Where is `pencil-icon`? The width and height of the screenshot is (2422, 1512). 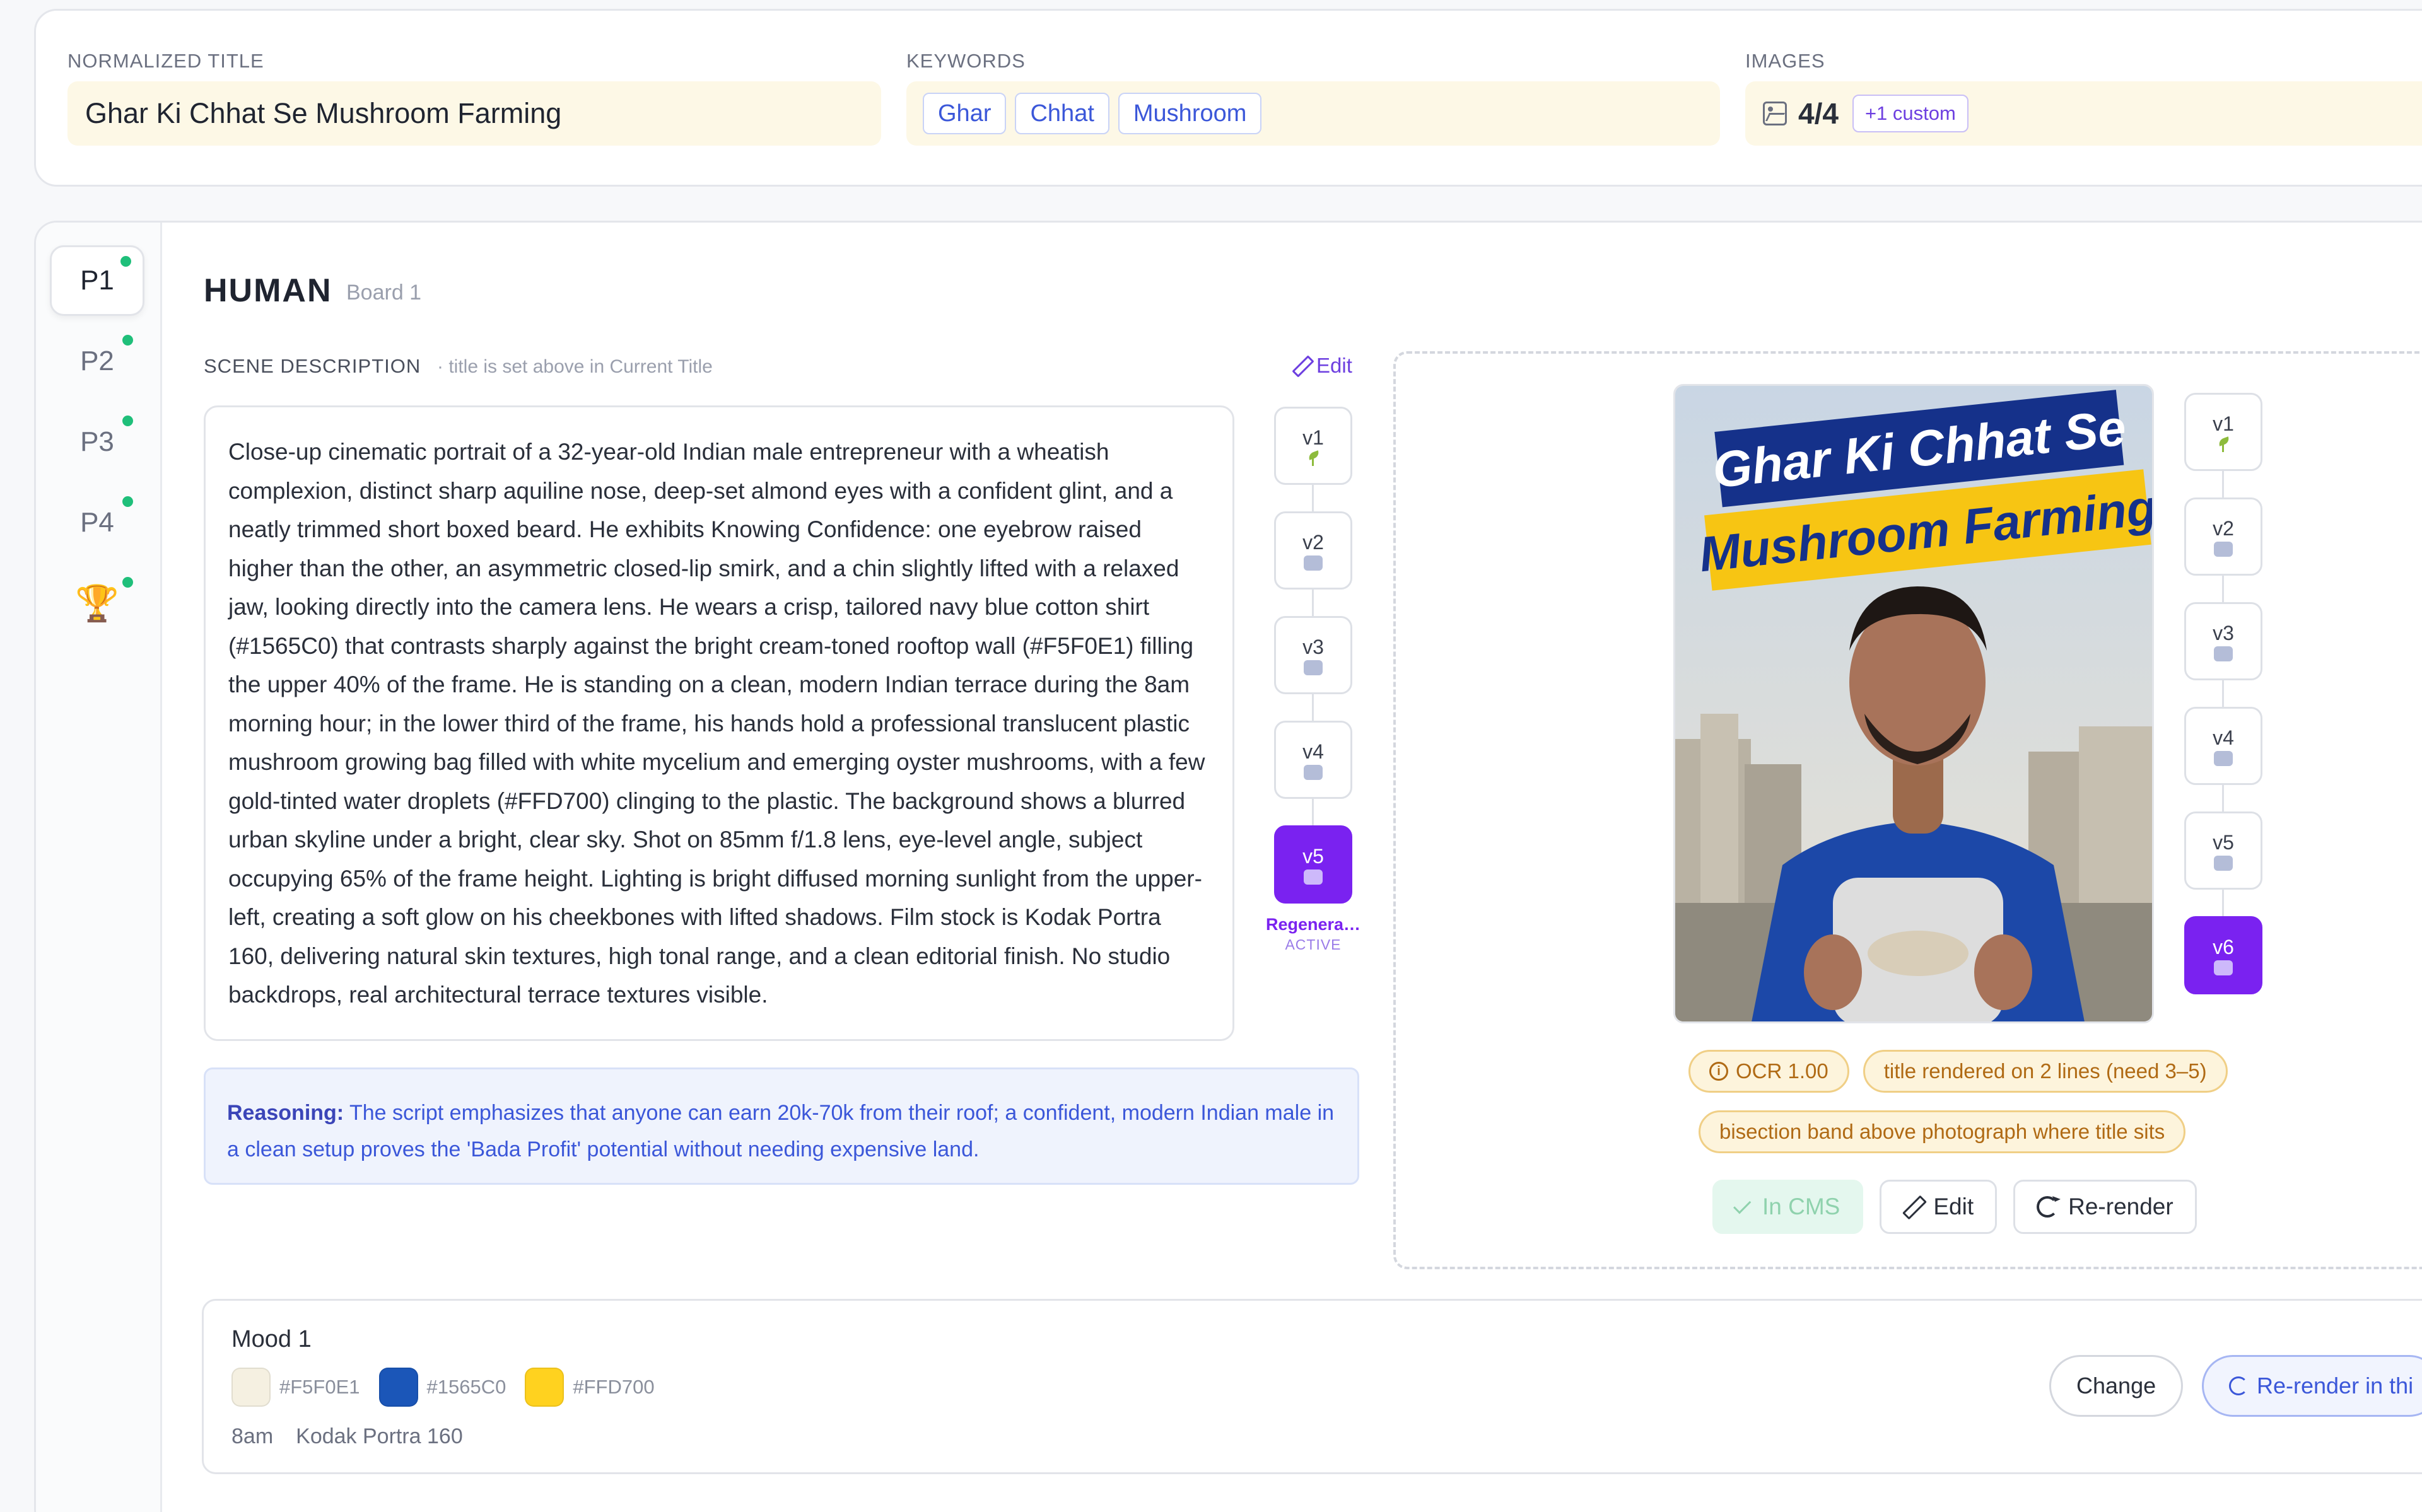
pencil-icon is located at coordinates (1301, 366).